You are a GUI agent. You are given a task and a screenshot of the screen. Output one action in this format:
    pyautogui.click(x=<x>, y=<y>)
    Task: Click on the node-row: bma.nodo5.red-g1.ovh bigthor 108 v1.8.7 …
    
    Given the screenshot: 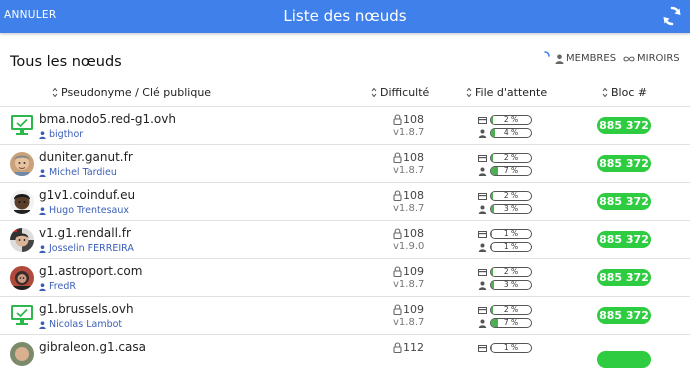 What is the action you would take?
    pyautogui.click(x=345, y=125)
    